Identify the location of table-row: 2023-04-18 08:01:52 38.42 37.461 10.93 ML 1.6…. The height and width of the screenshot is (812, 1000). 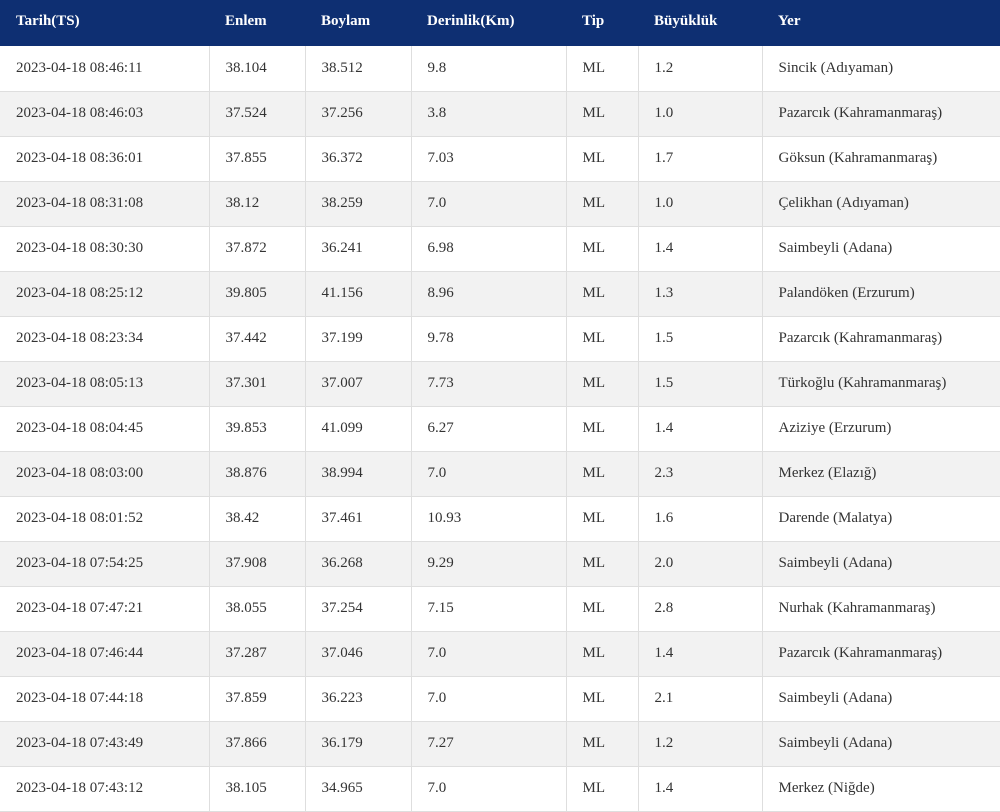
(500, 519).